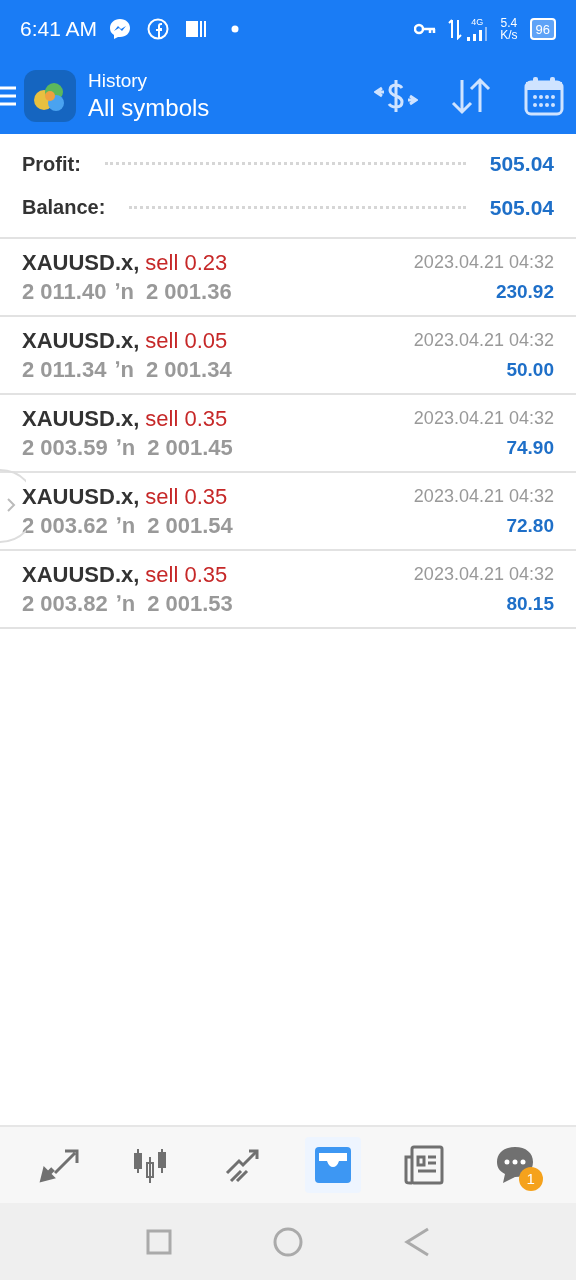 This screenshot has height=1280, width=576. What do you see at coordinates (471, 96) in the screenshot?
I see `sort-icon` at bounding box center [471, 96].